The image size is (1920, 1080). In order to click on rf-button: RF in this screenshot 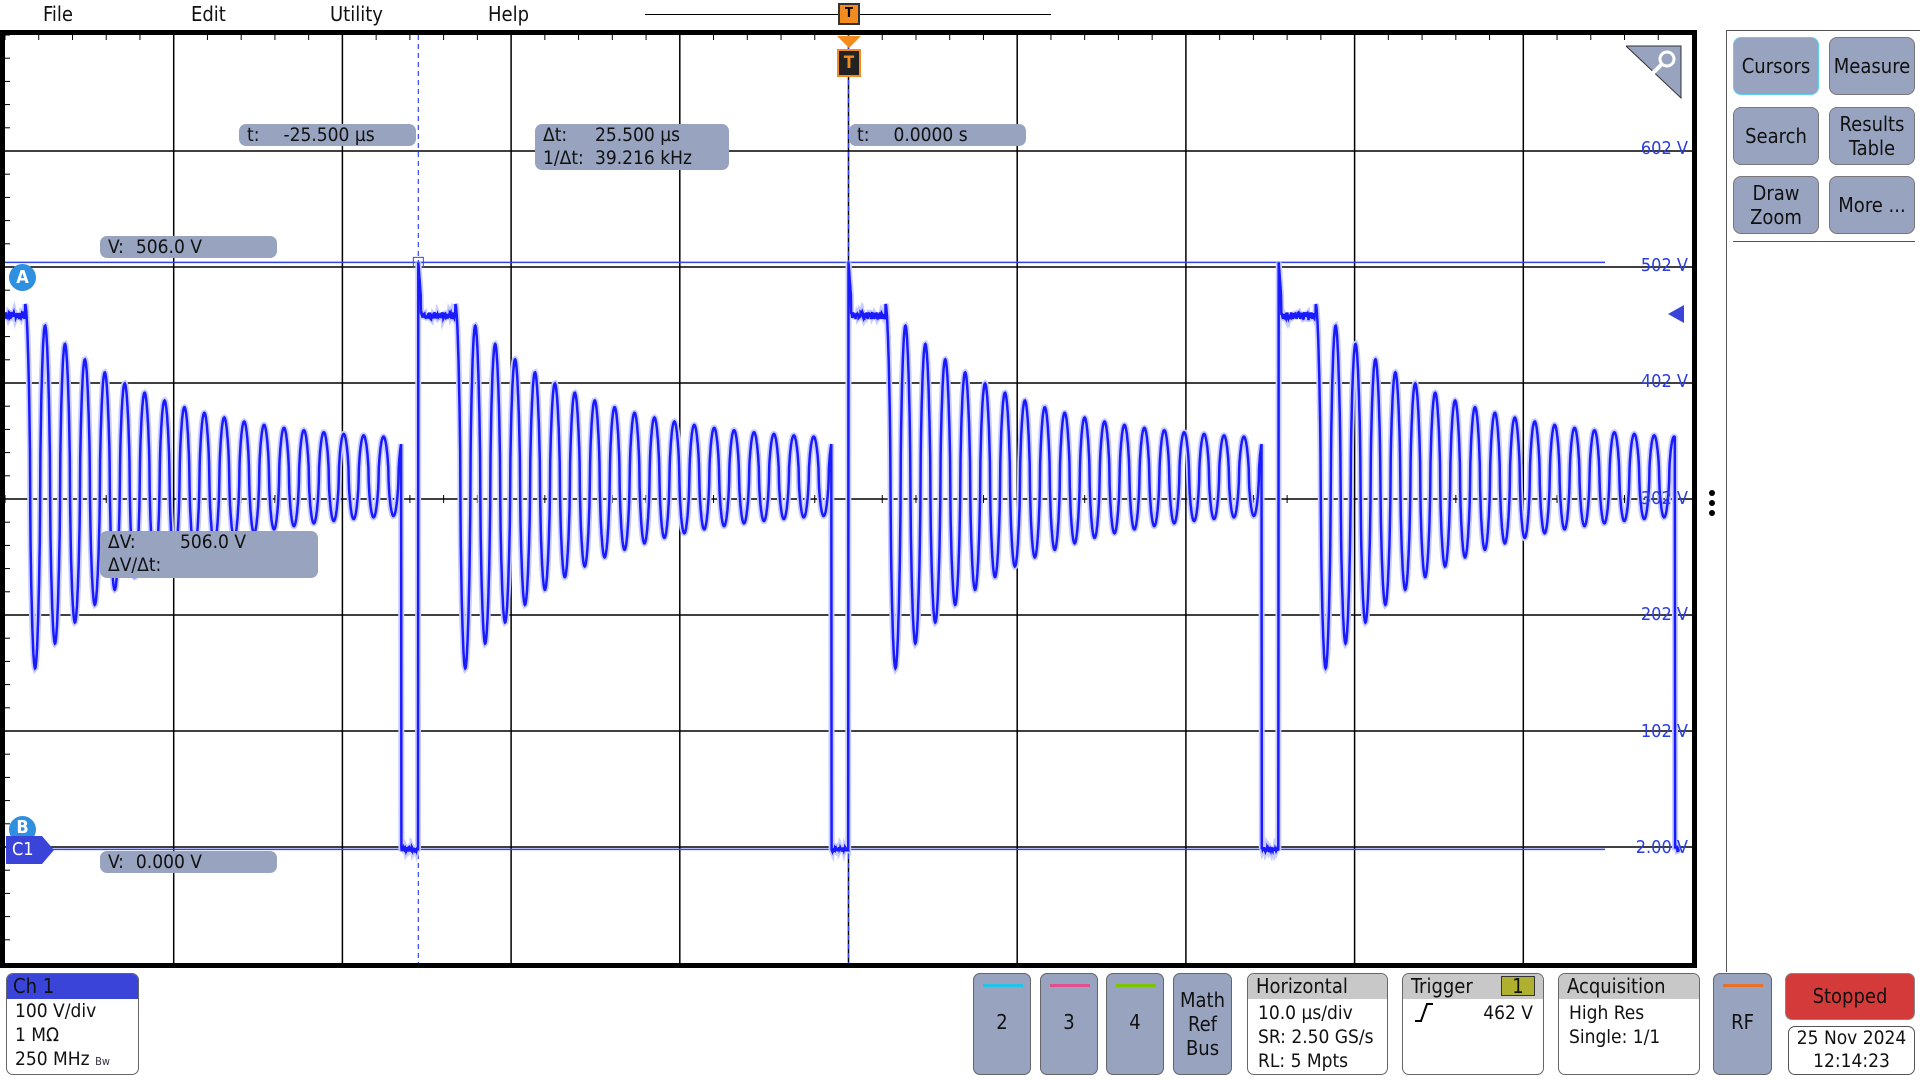, I will do `click(1742, 1024)`.